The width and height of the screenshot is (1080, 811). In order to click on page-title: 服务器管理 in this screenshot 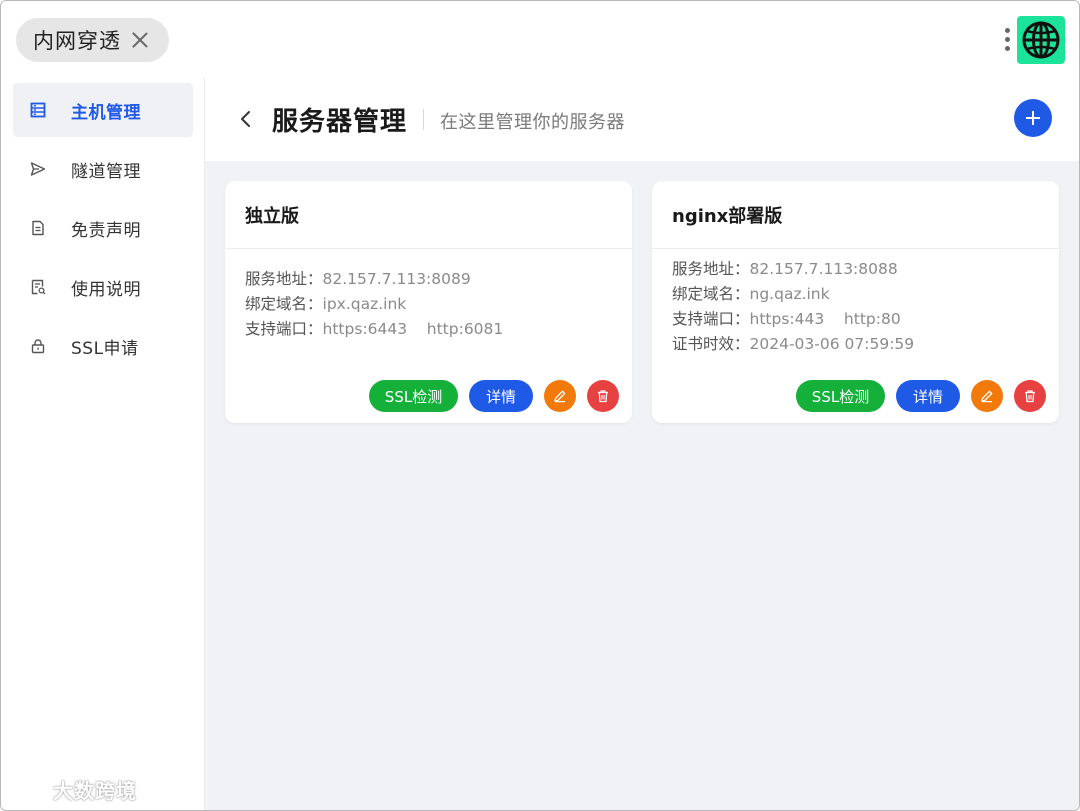, I will do `click(340, 122)`.